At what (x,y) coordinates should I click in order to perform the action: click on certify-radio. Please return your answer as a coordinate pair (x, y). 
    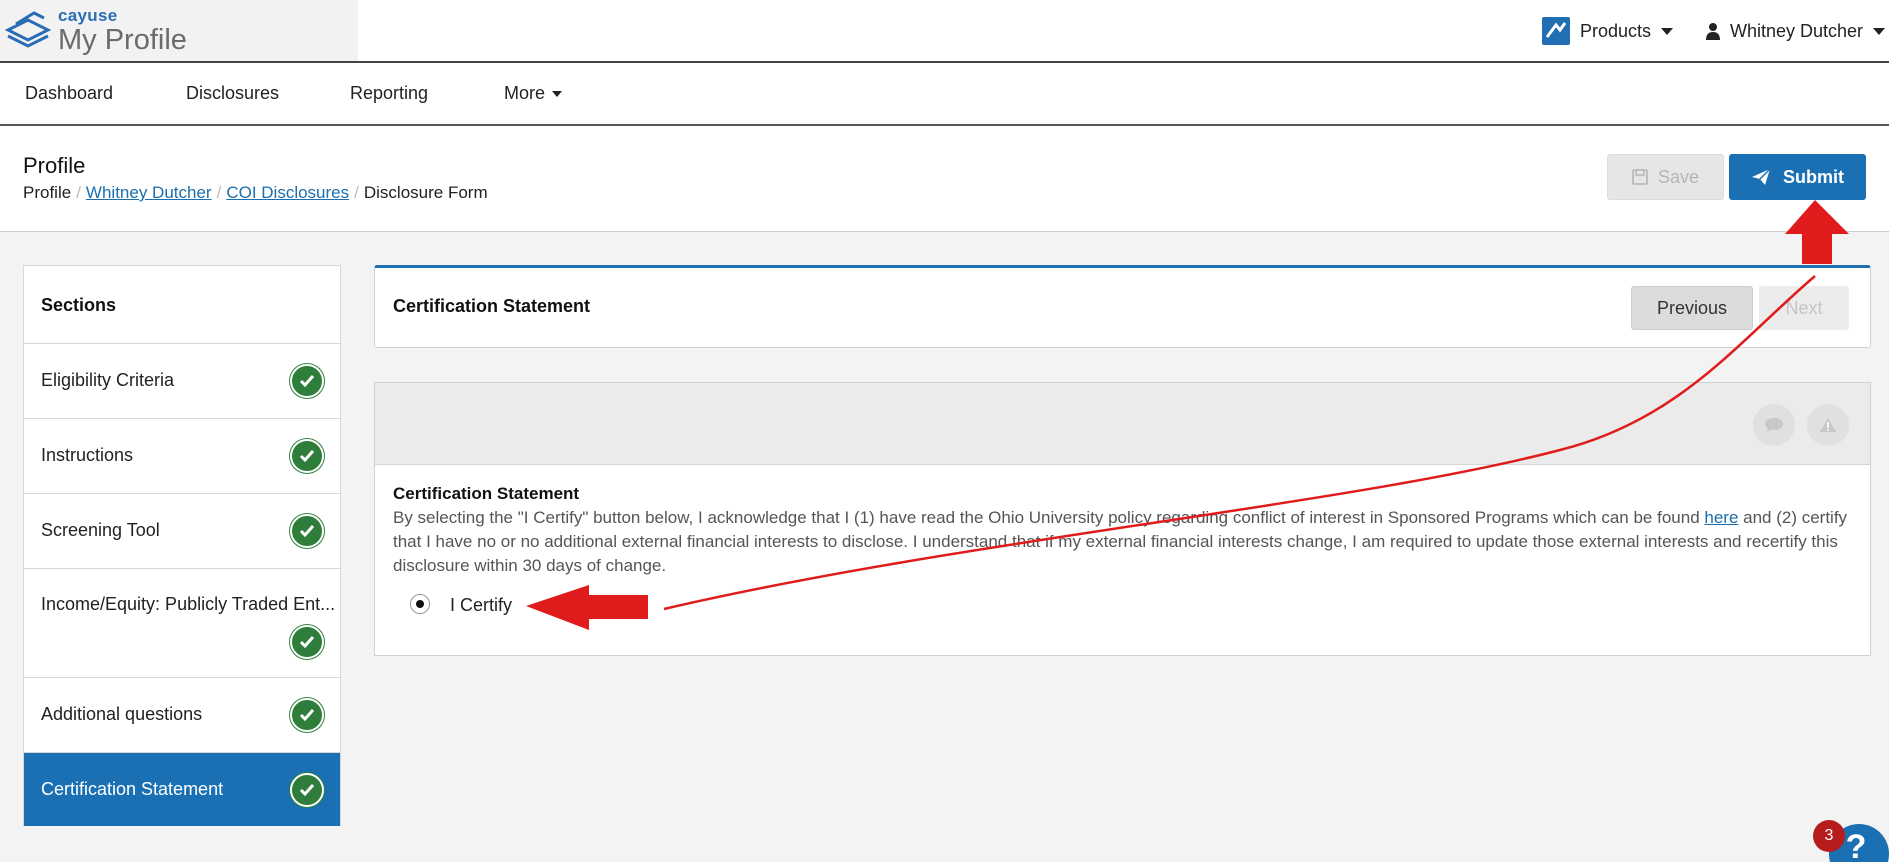
    Looking at the image, I should click on (420, 604).